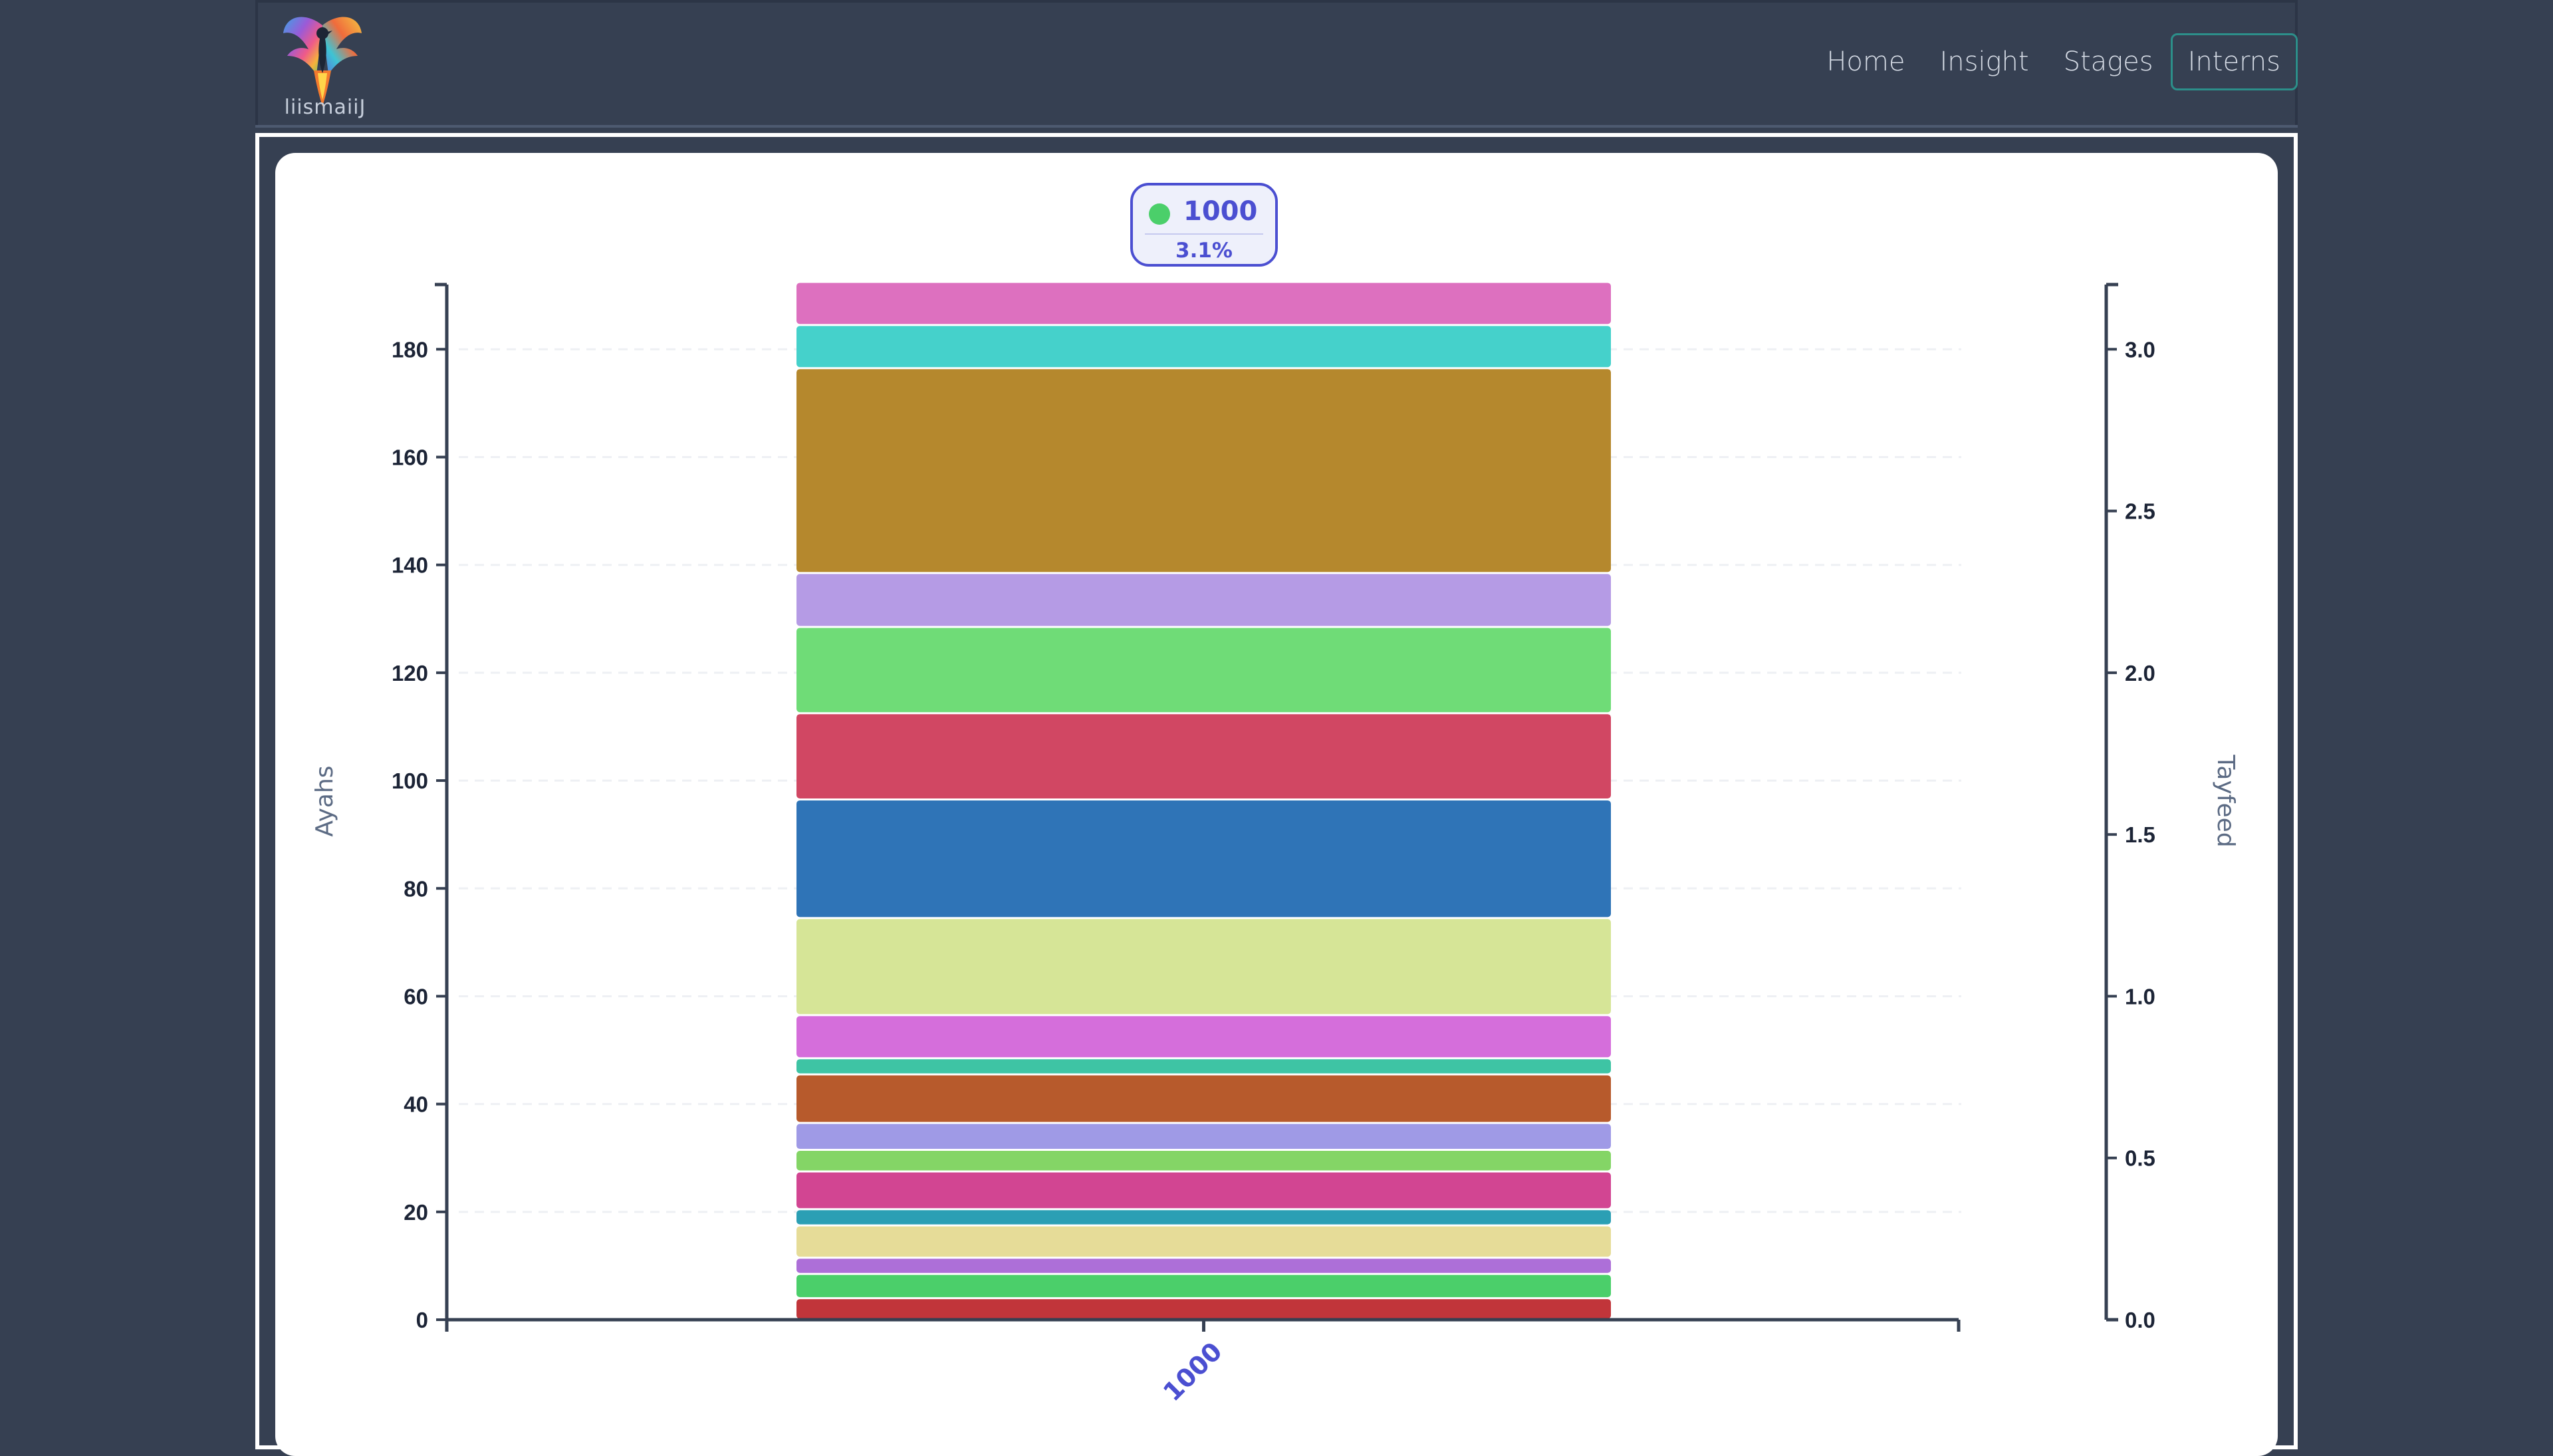 This screenshot has width=2553, height=1456. I want to click on y-axis-title: Ayahs, so click(324, 800).